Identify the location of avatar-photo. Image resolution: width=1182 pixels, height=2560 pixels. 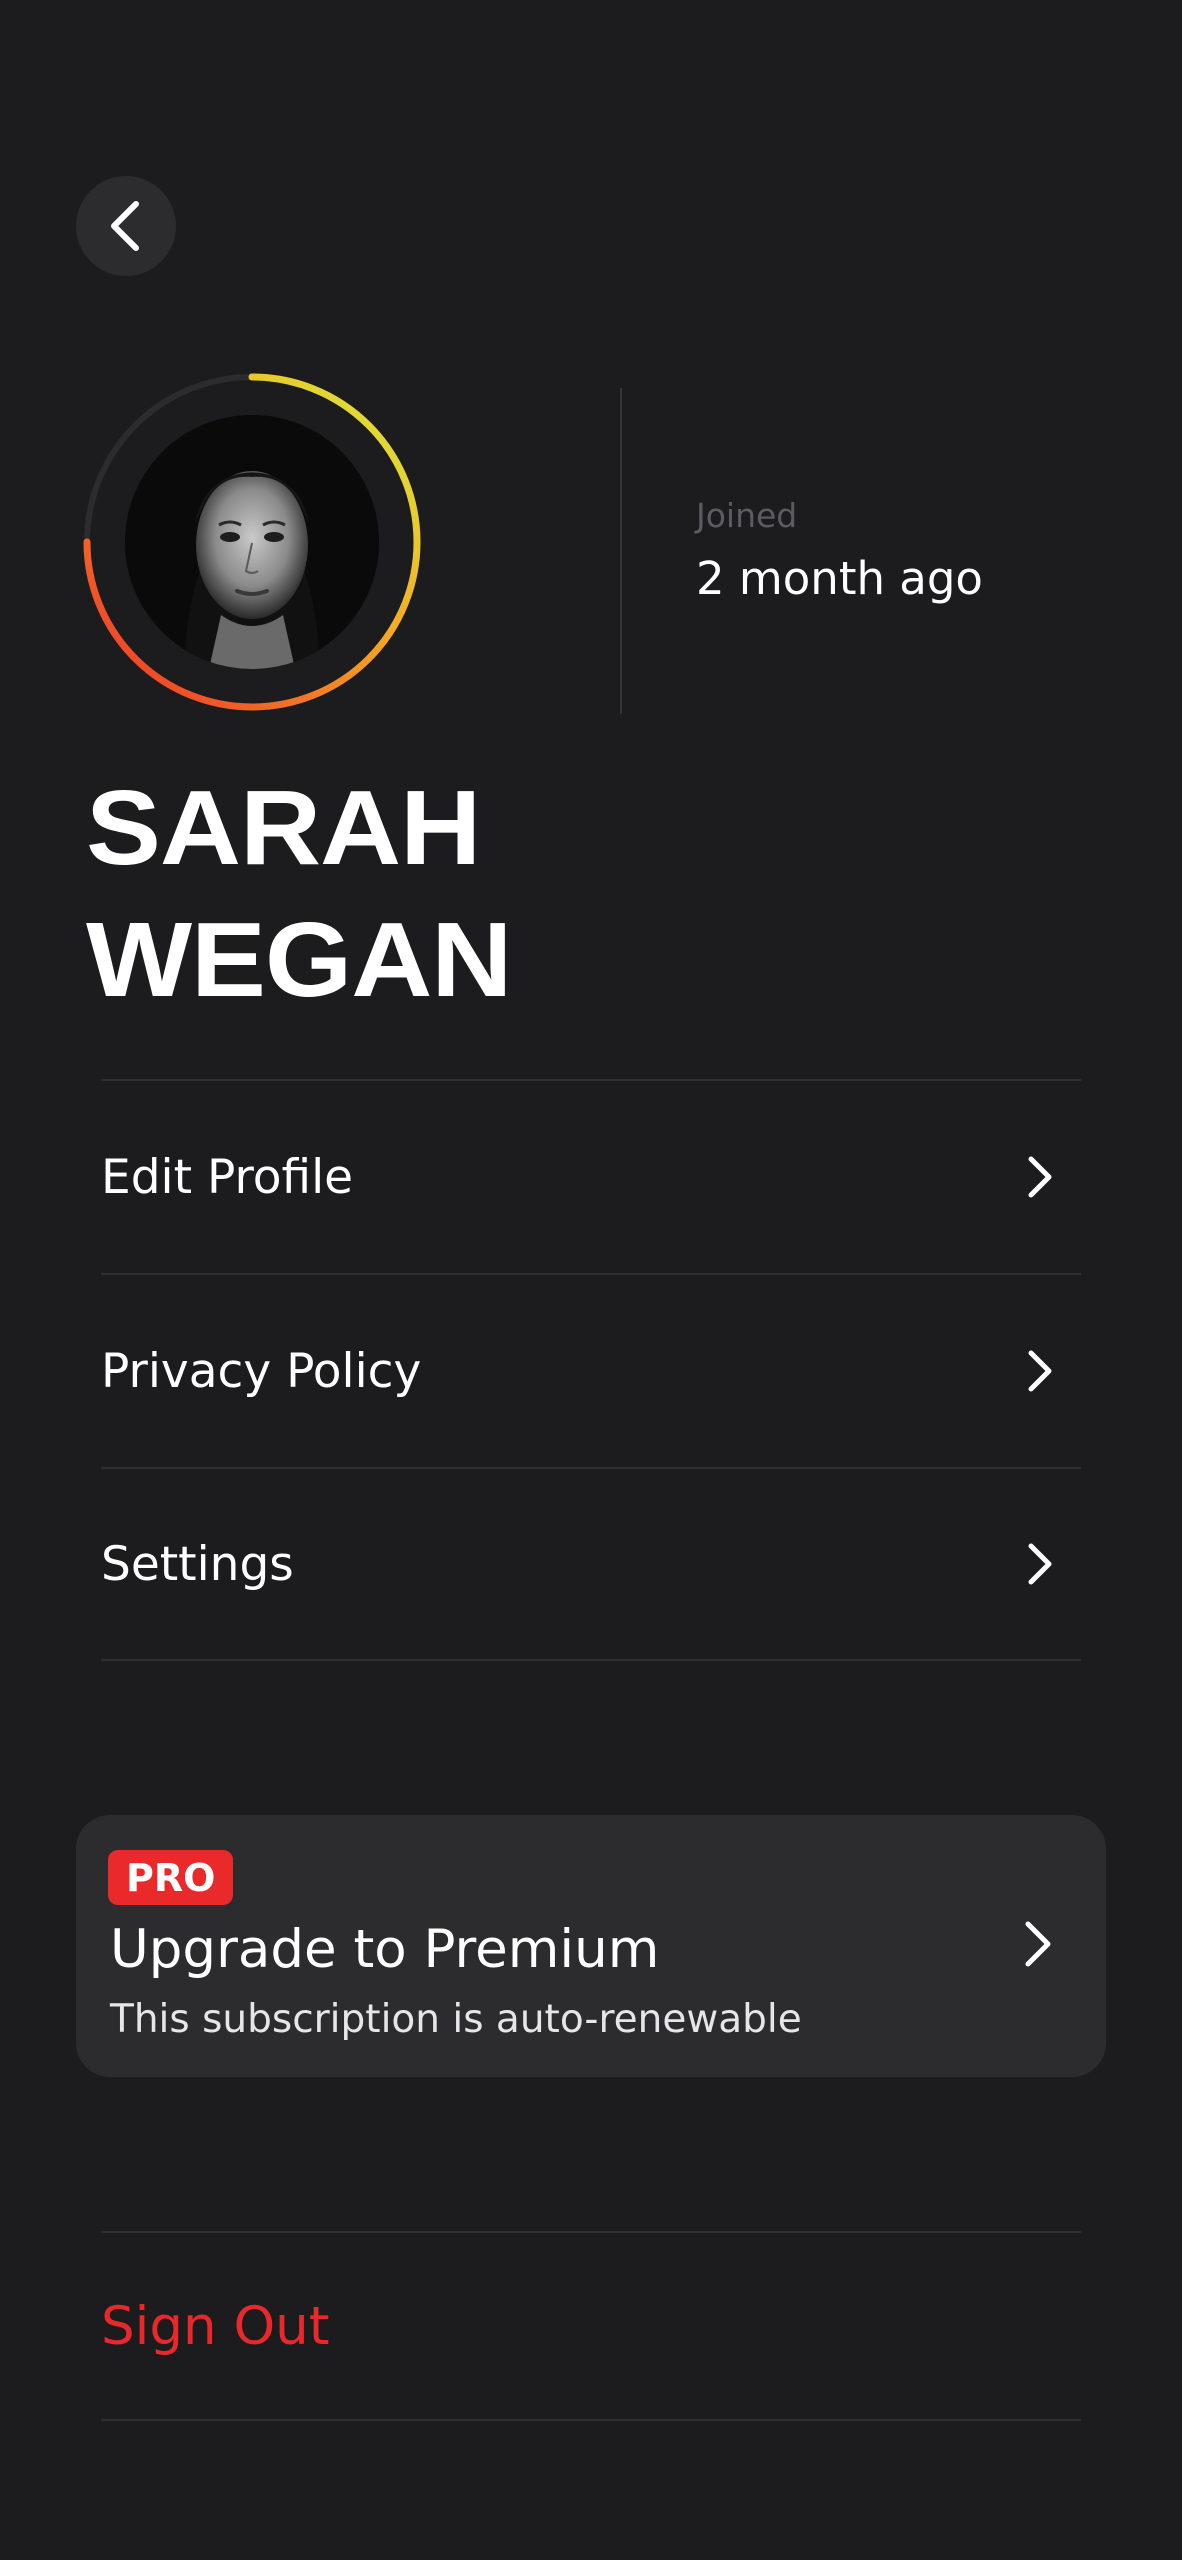
(252, 542).